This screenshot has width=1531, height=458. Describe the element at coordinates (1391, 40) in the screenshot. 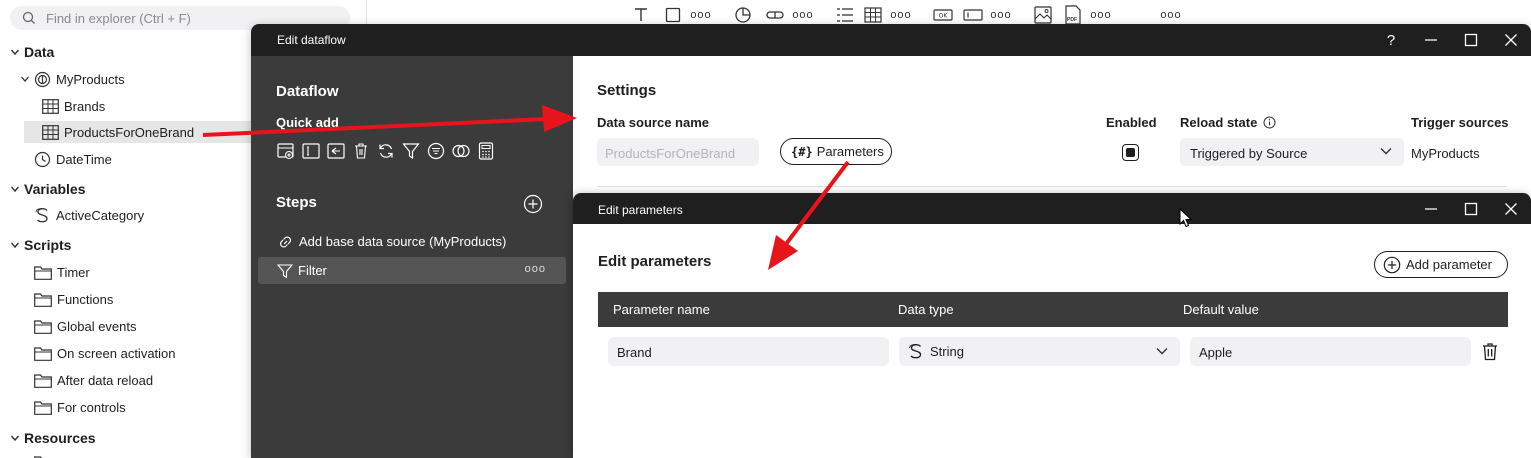

I see `help-button: ?` at that location.